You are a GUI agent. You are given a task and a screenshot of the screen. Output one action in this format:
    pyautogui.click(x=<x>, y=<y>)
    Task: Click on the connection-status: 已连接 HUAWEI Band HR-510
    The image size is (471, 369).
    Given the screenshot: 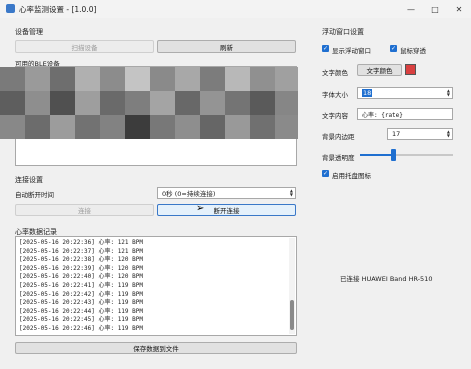 What is the action you would take?
    pyautogui.click(x=386, y=279)
    